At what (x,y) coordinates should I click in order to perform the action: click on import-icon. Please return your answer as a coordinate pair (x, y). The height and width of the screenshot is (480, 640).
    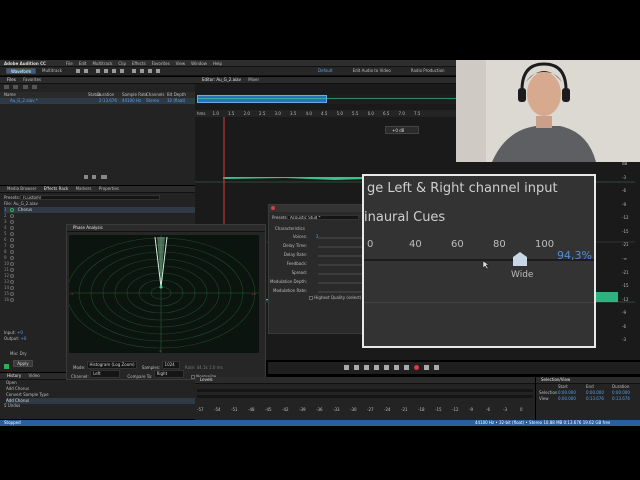
    Looking at the image, I should click on (16, 87).